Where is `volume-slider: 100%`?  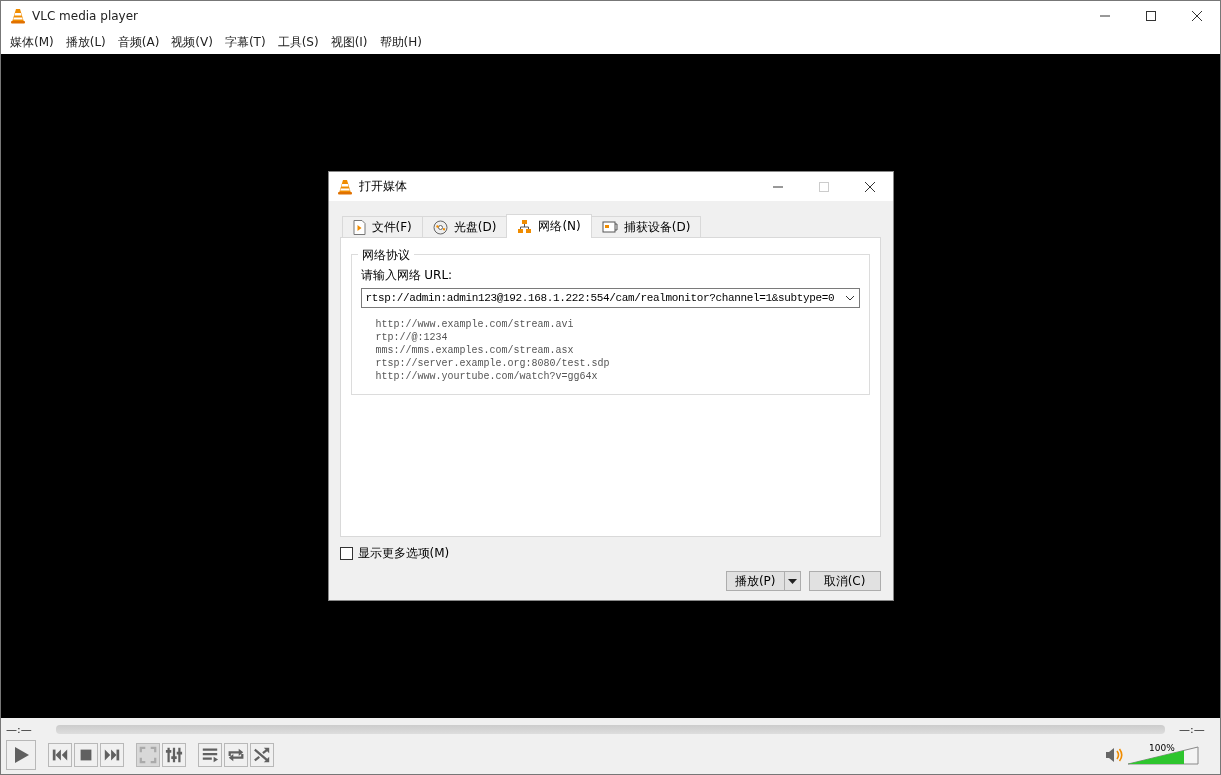 volume-slider: 100% is located at coordinates (1163, 755).